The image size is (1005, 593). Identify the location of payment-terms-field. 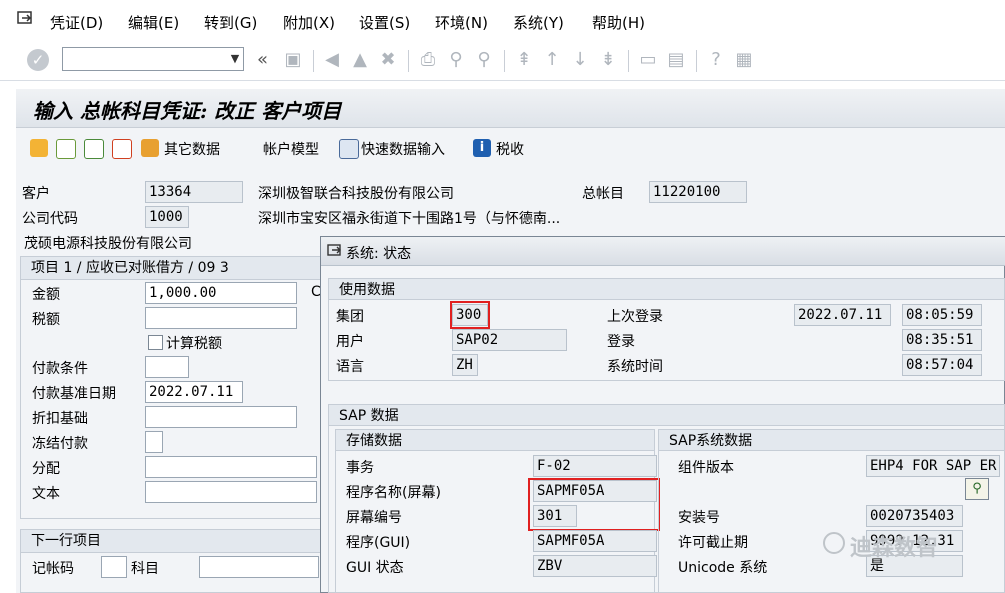
(167, 367).